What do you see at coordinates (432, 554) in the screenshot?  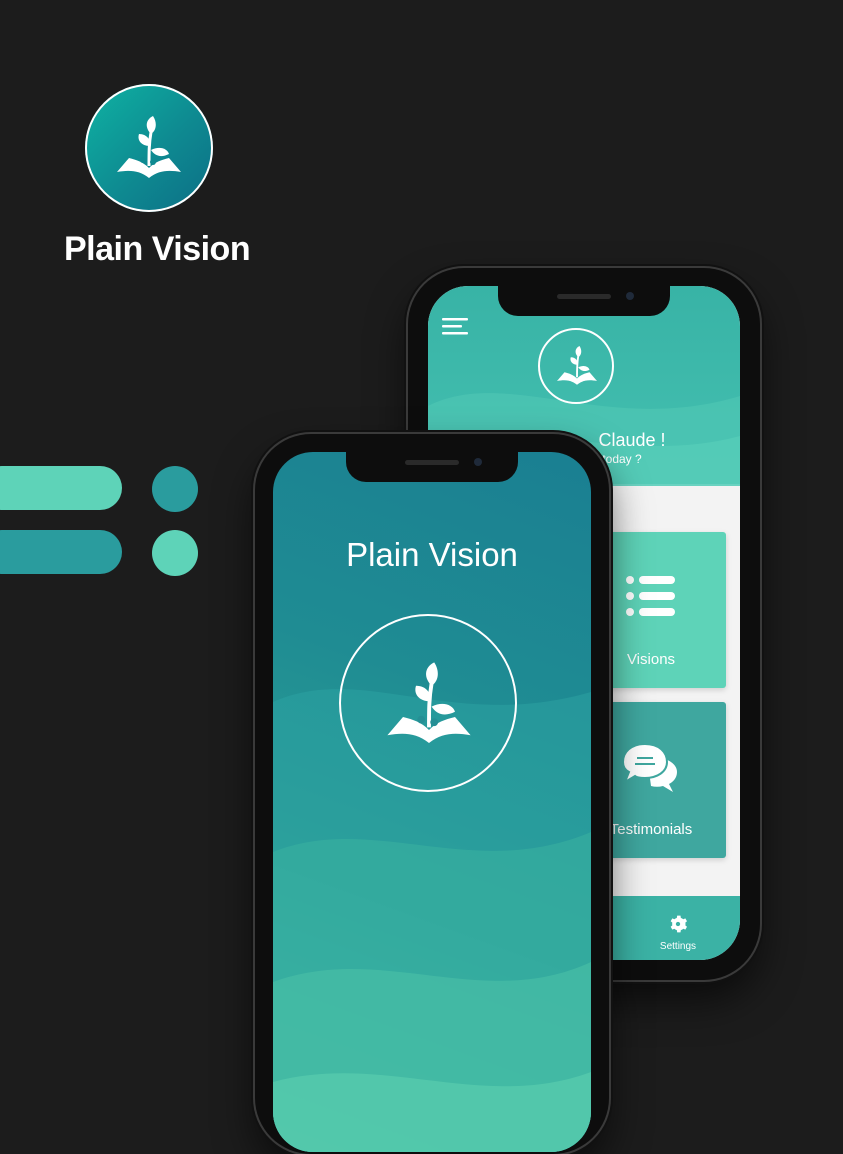 I see `splash-title: Plain Vision` at bounding box center [432, 554].